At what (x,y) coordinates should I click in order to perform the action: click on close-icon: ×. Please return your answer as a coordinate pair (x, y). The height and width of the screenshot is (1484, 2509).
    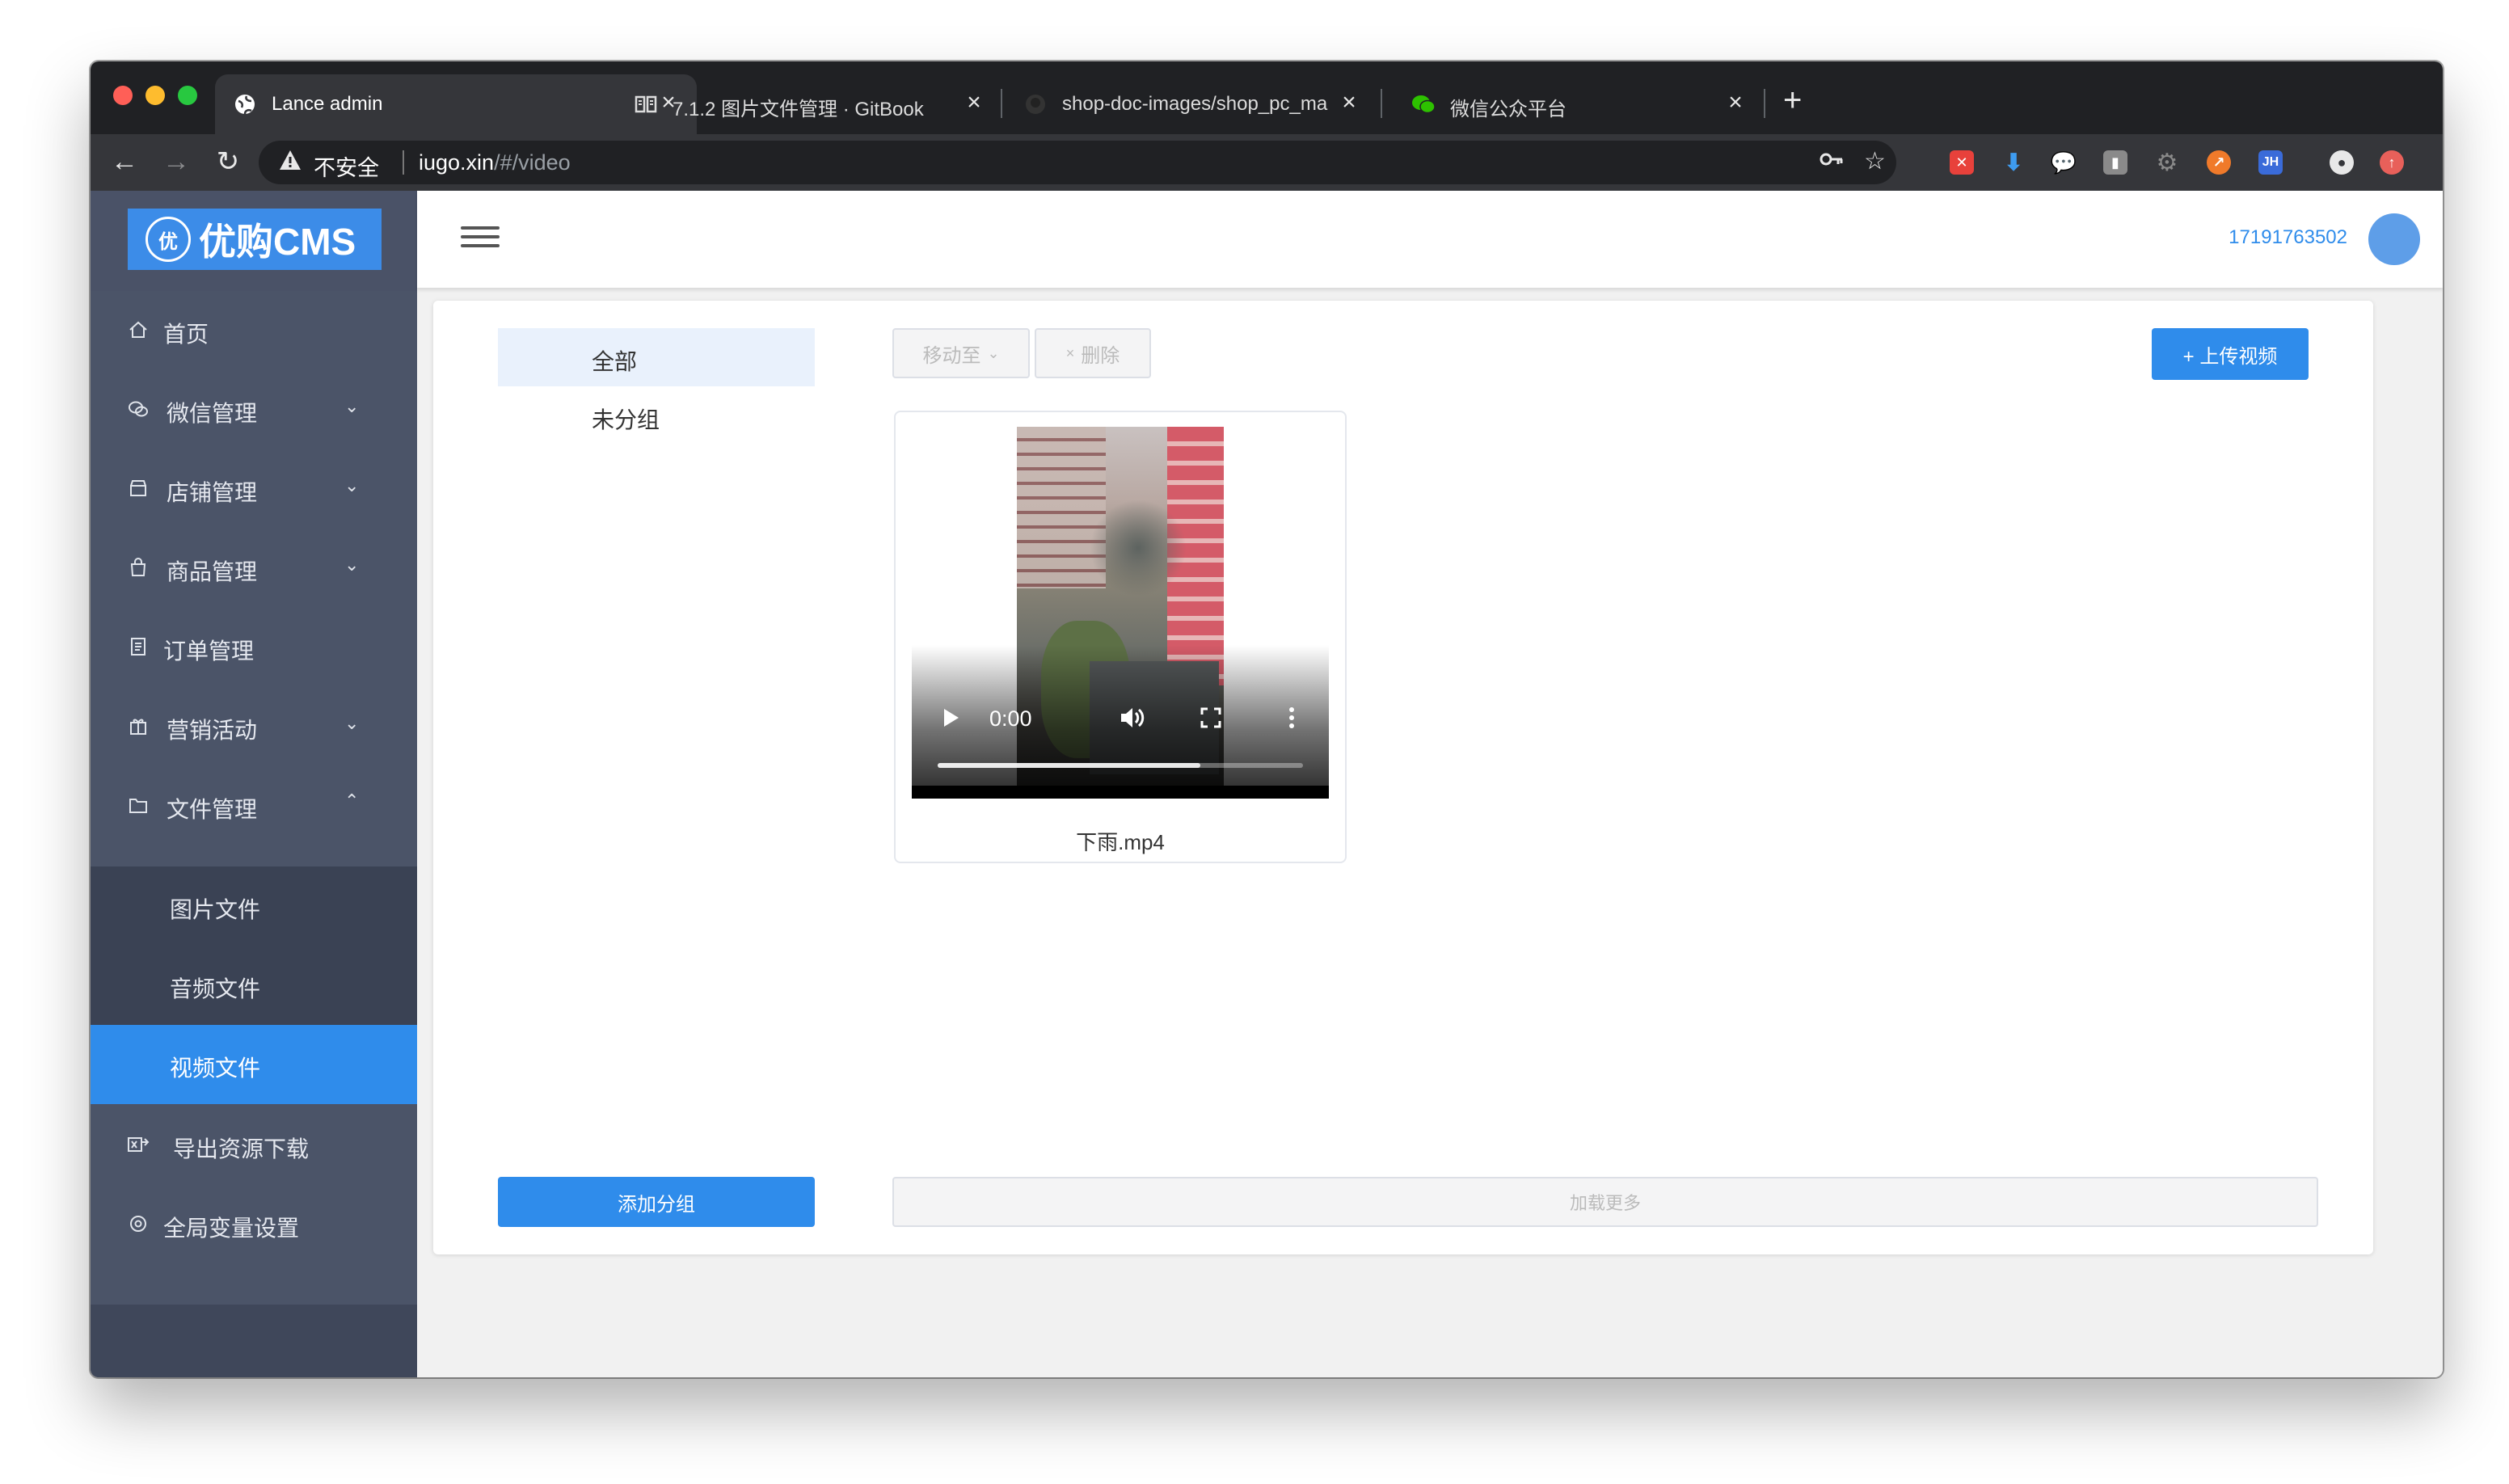
    Looking at the image, I should click on (1070, 352).